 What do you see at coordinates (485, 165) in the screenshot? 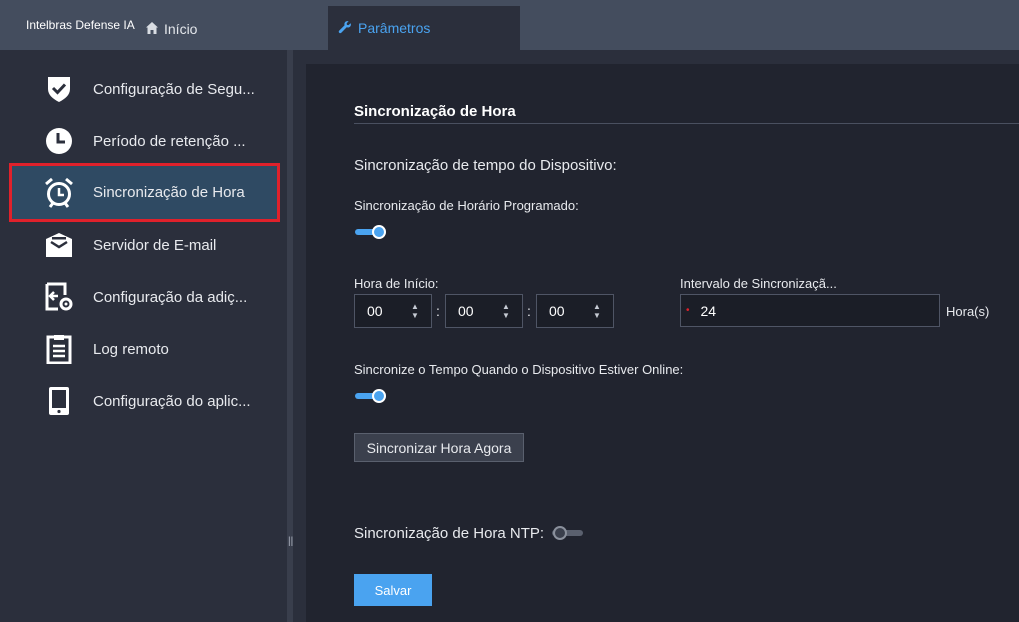
I see `device-sync-label: Sincronização de tempo do Dispositivo:` at bounding box center [485, 165].